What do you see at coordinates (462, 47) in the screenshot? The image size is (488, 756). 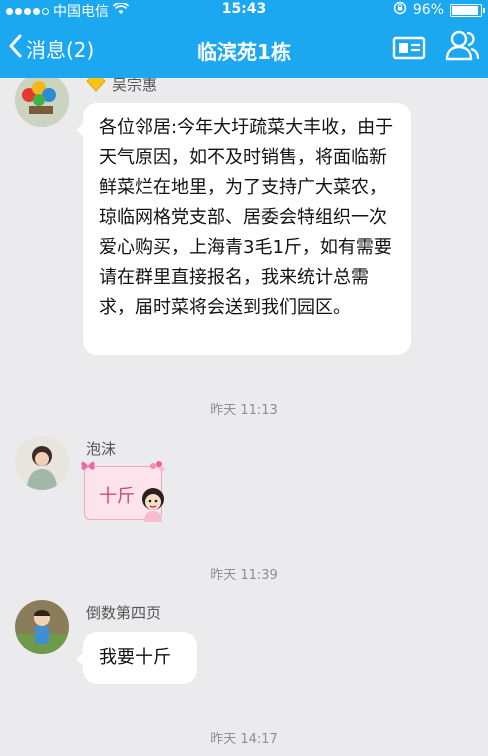 I see `group-members-icon` at bounding box center [462, 47].